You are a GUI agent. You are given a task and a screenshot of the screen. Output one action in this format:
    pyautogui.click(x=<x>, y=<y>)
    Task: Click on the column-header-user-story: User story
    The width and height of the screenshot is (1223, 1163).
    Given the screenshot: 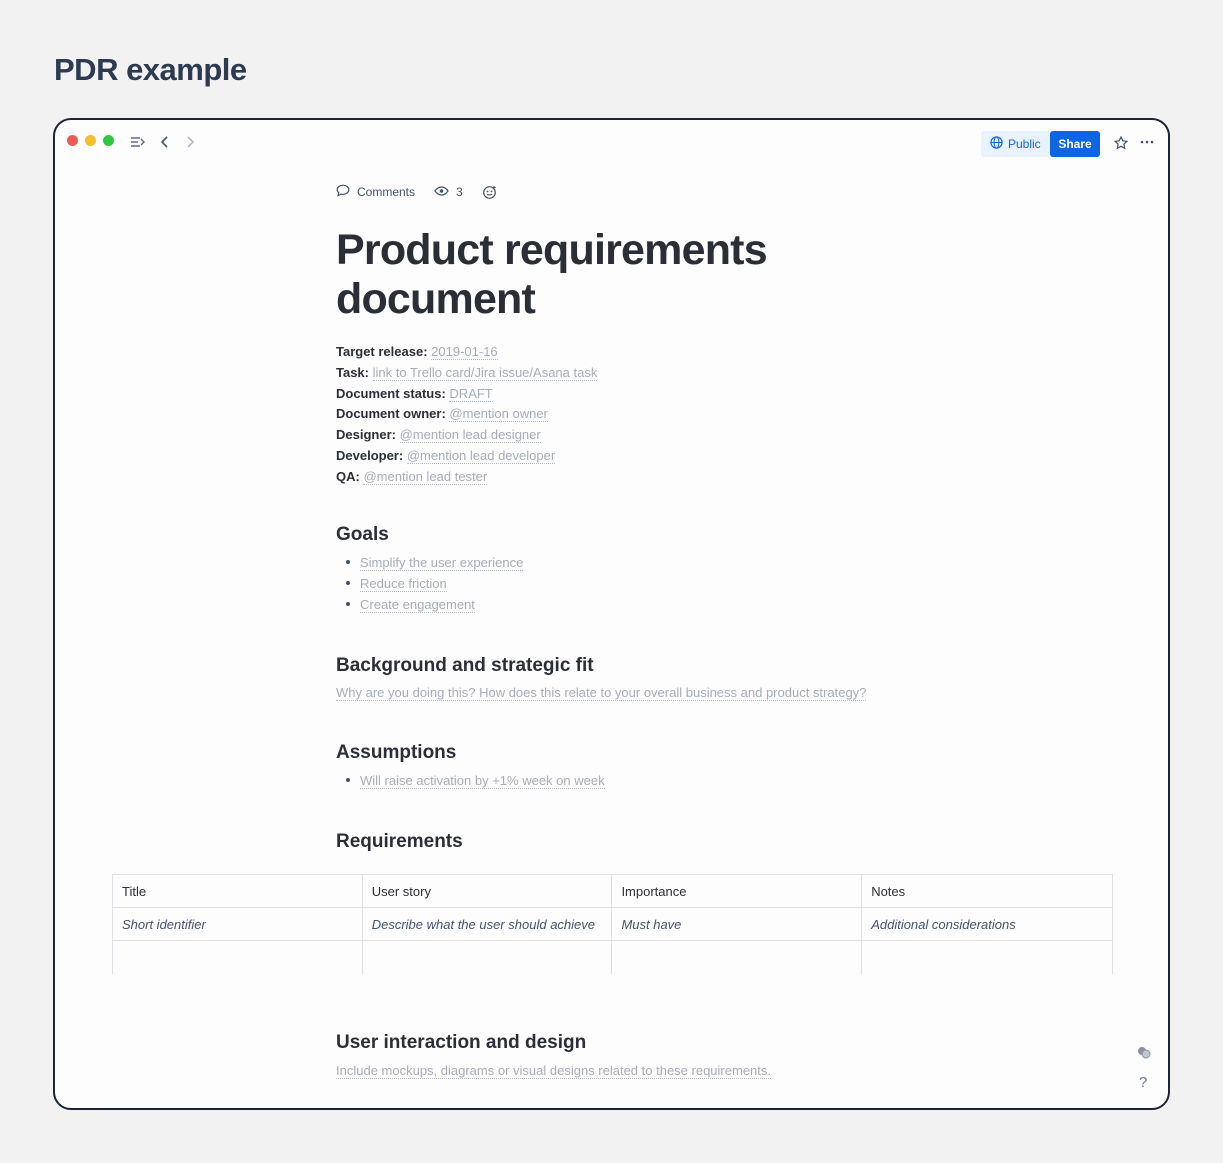 What is the action you would take?
    pyautogui.click(x=487, y=891)
    